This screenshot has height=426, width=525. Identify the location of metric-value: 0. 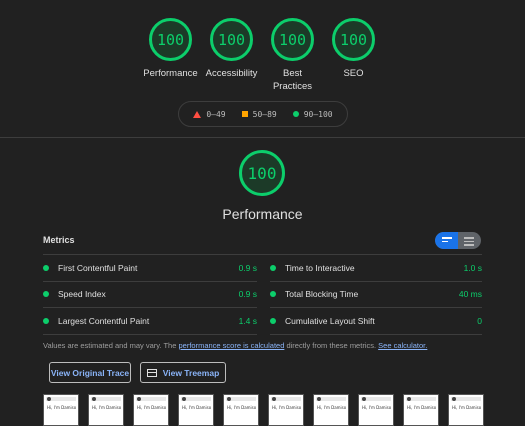
(479, 321).